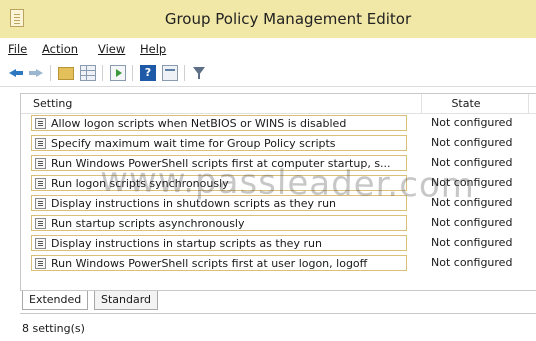 The image size is (536, 341). Describe the element at coordinates (88, 73) in the screenshot. I see `show-hide-tree-icon` at that location.